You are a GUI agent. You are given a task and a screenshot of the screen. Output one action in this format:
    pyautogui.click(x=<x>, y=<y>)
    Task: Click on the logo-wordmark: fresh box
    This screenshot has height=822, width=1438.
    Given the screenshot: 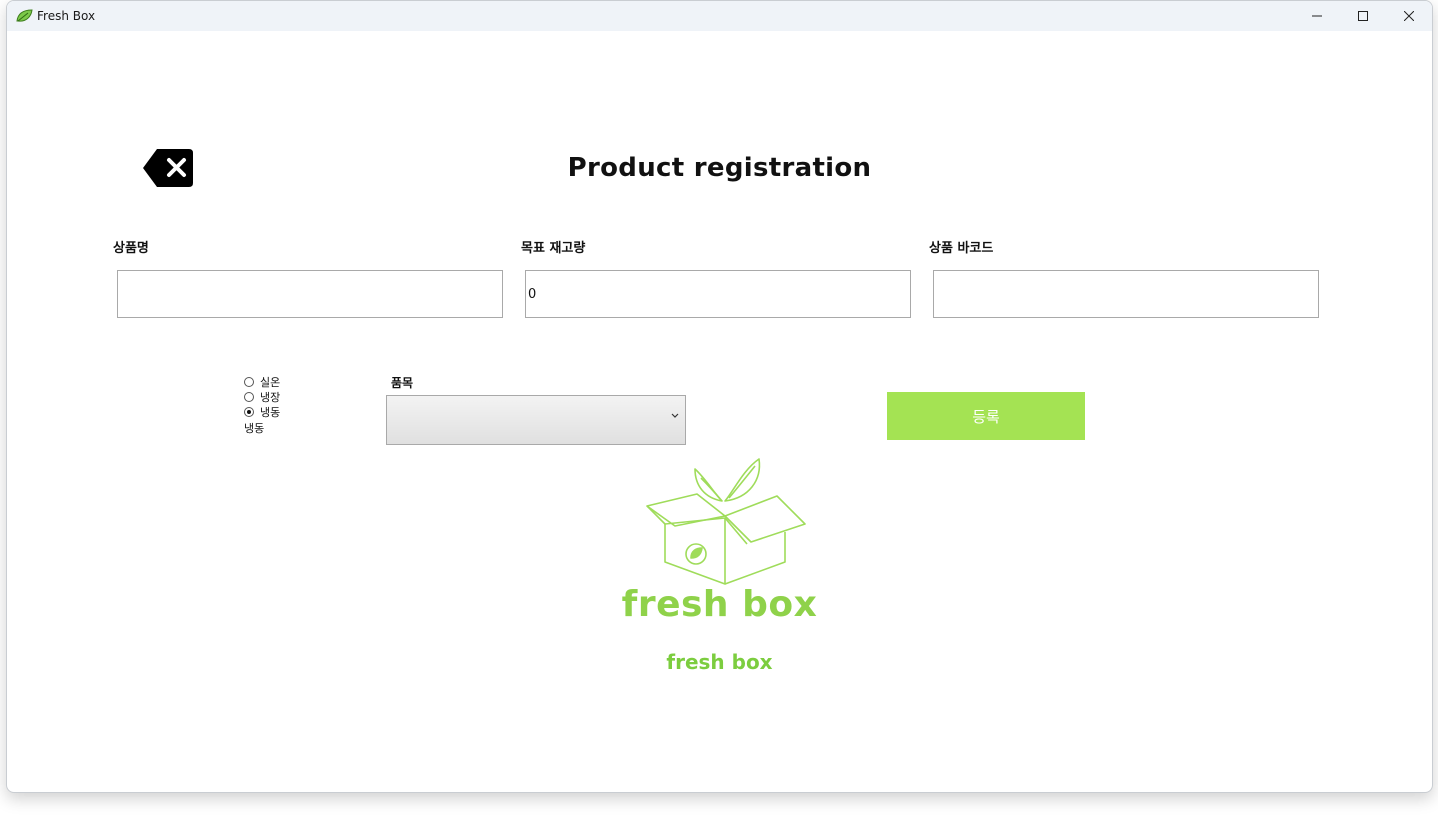 What is the action you would take?
    pyautogui.click(x=719, y=604)
    